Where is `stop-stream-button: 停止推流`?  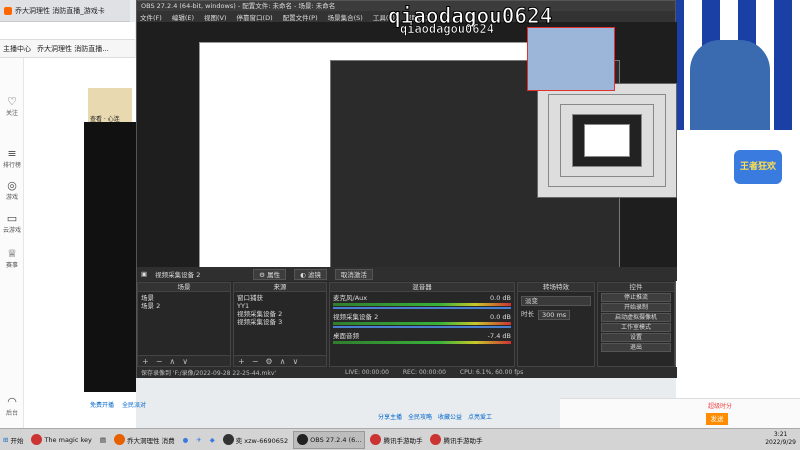
stop-stream-button: 停止推流 is located at coordinates (636, 297).